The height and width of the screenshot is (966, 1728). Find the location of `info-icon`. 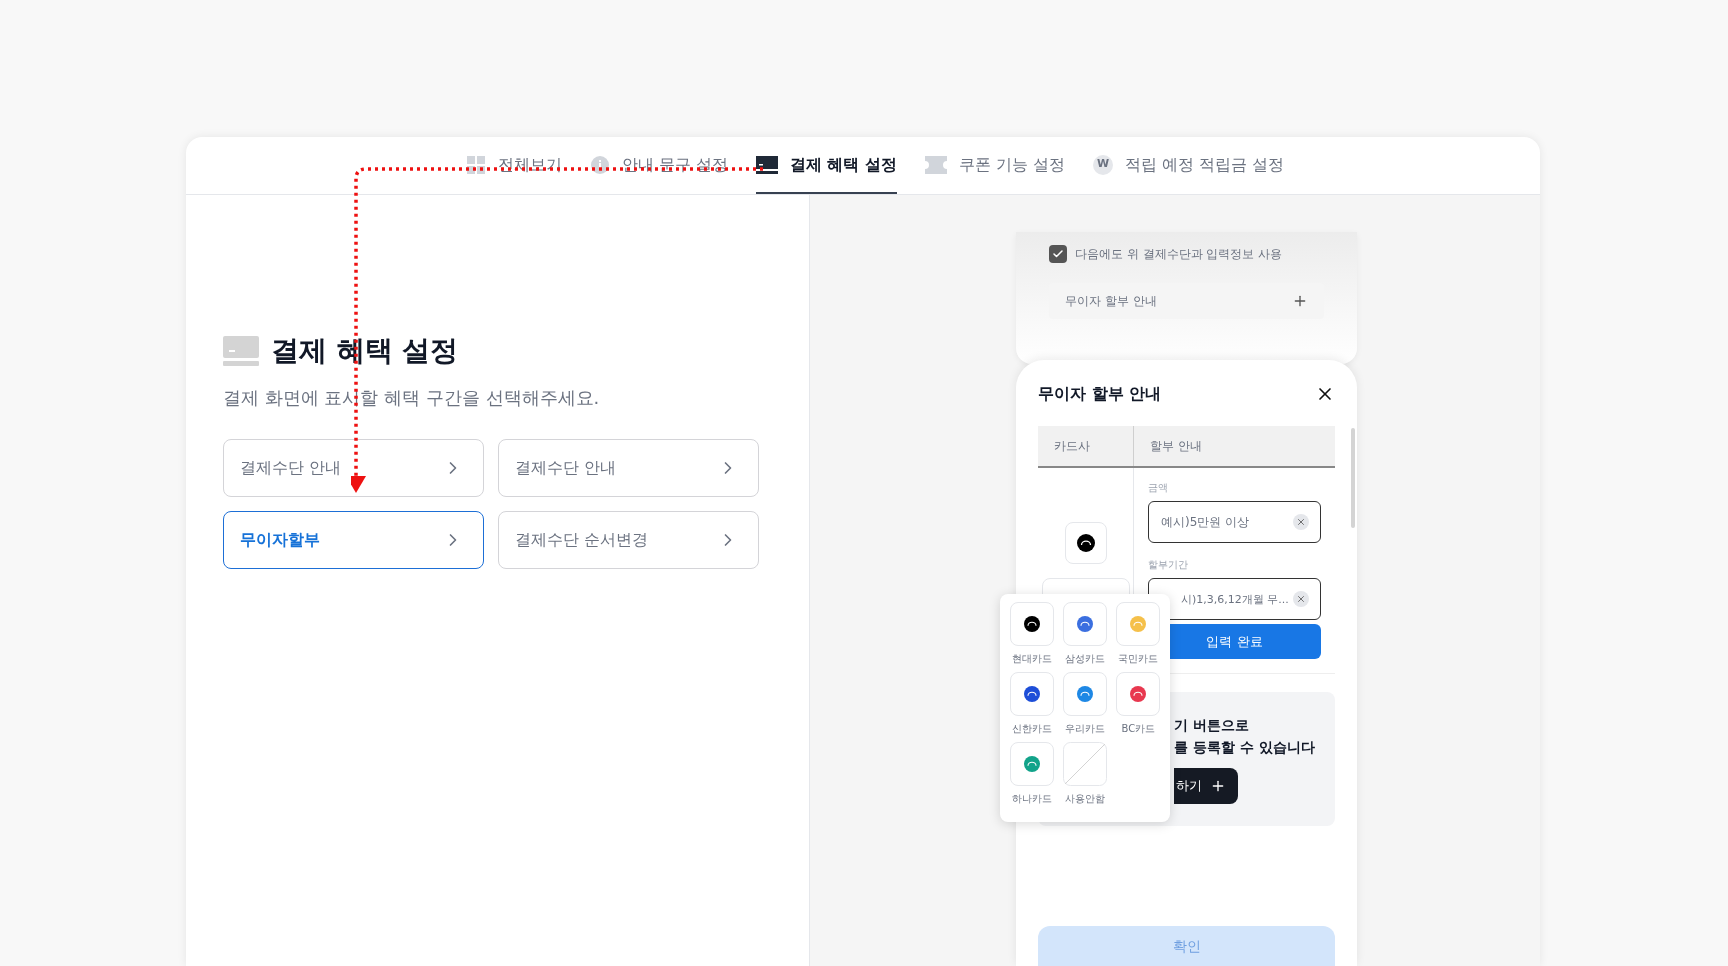

info-icon is located at coordinates (599, 164).